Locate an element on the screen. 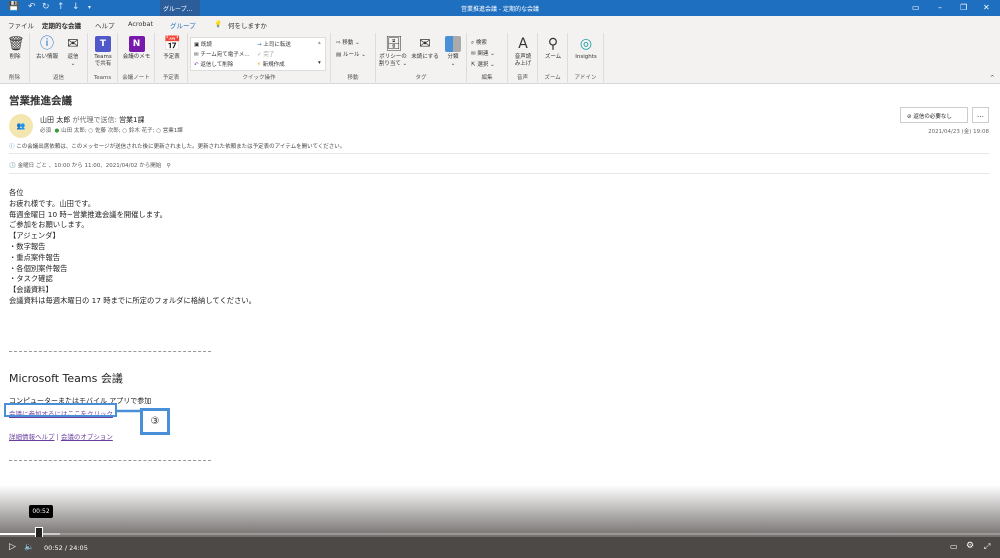 The image size is (1000, 558). categorize-icon is located at coordinates (453, 44).